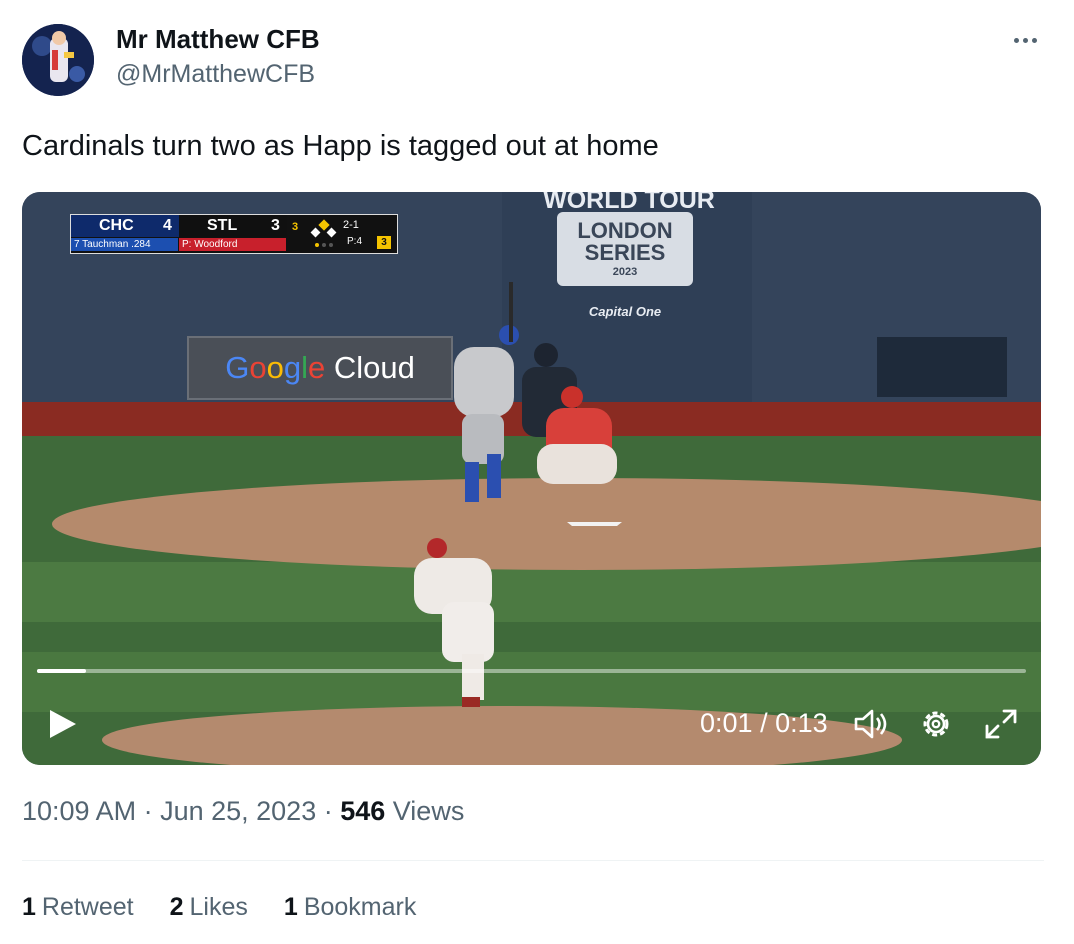  I want to click on avatar, so click(58, 60).